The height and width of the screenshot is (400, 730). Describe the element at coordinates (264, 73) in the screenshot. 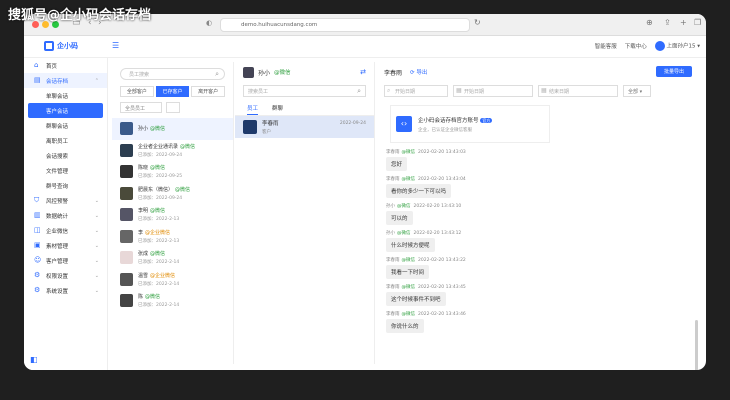

I see `selected-staff-name: 孙小` at that location.